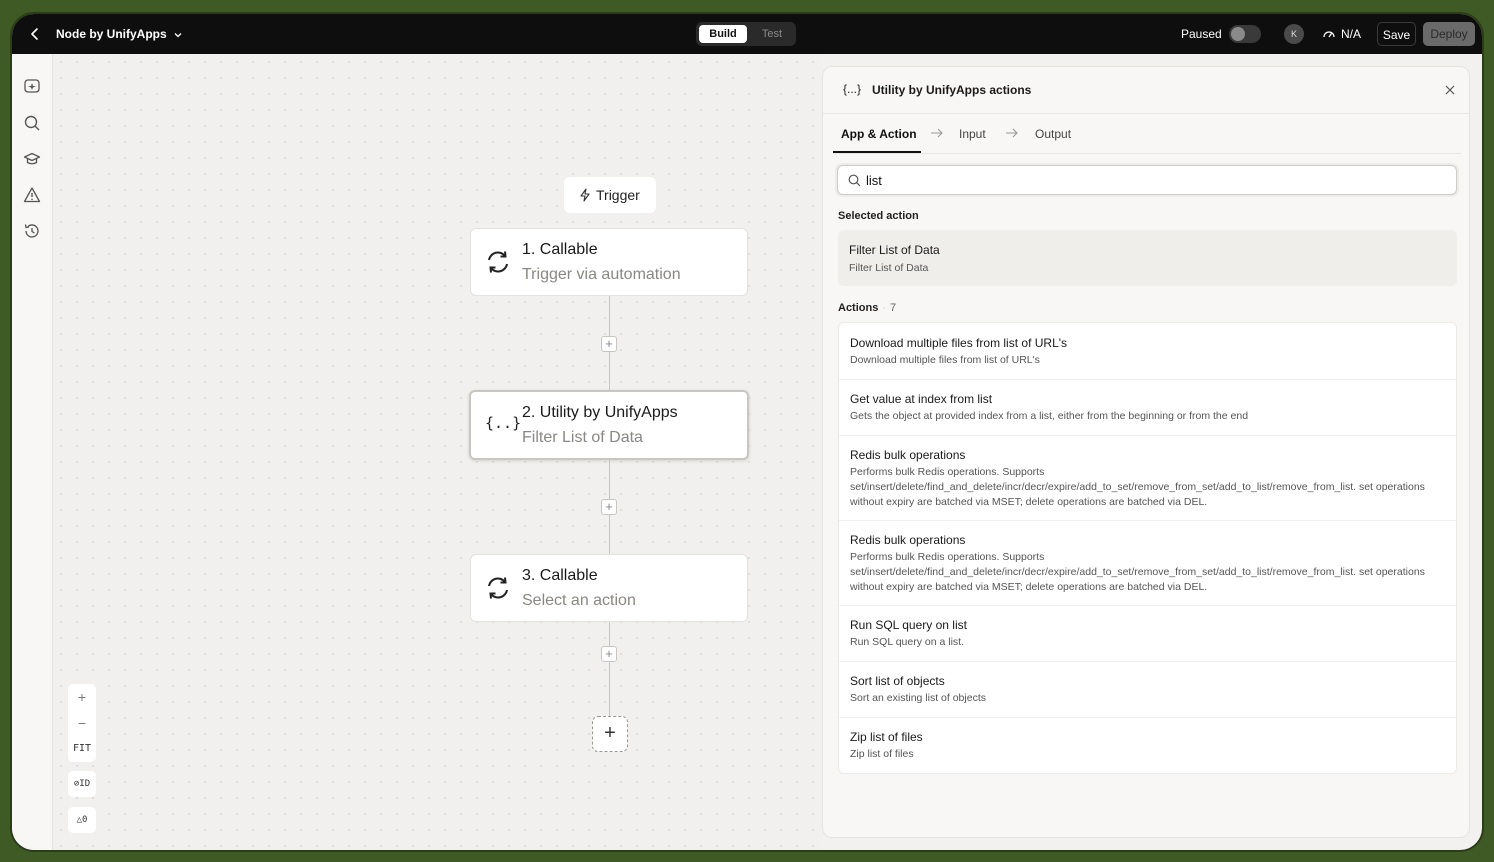 The image size is (1494, 862). I want to click on warnings-button: △0, so click(82, 820).